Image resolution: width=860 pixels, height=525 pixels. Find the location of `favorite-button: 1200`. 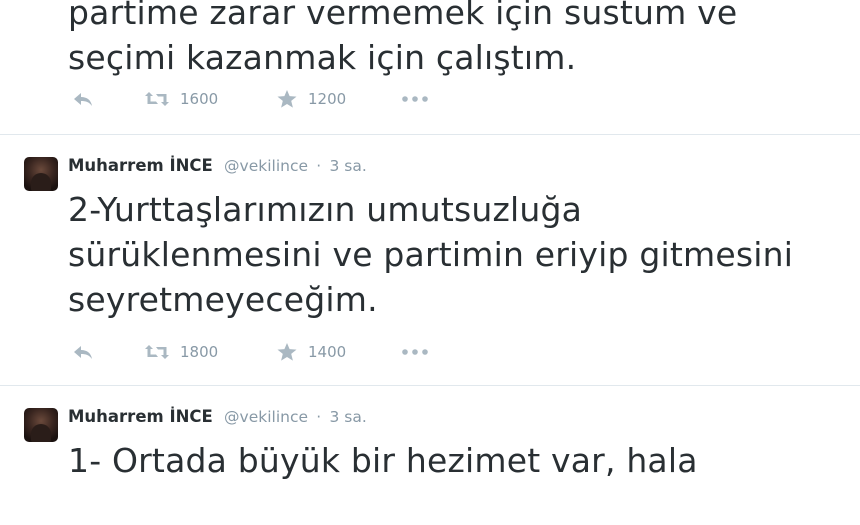

favorite-button: 1200 is located at coordinates (311, 99).